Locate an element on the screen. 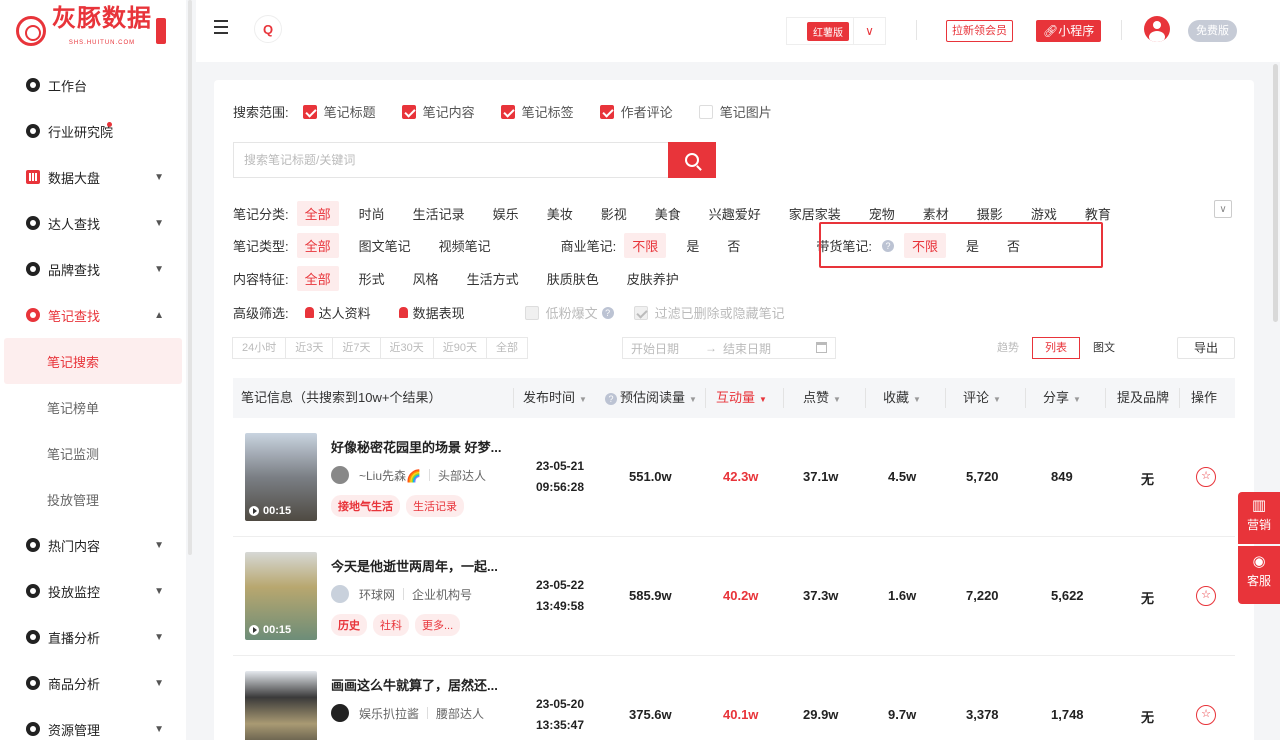 The height and width of the screenshot is (740, 1280). note-tag: 生活记录 is located at coordinates (435, 506).